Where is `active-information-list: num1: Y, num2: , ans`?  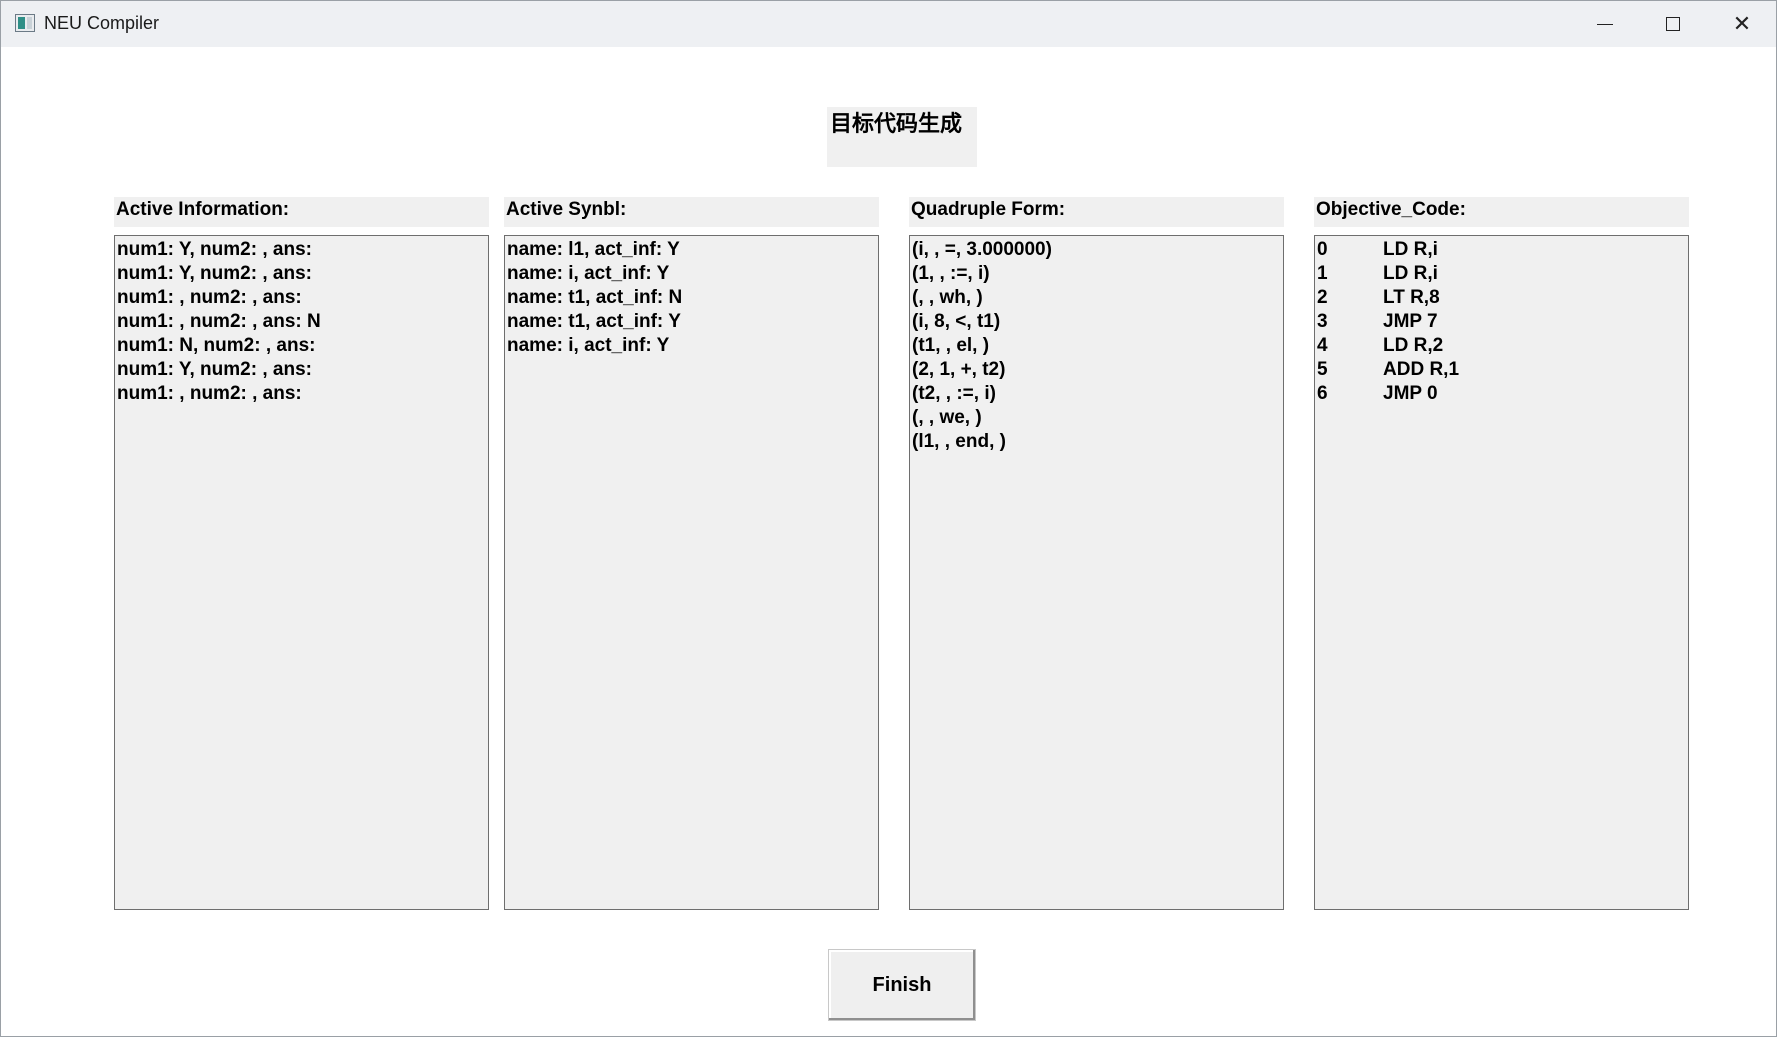 active-information-list: num1: Y, num2: , ans is located at coordinates (301, 572).